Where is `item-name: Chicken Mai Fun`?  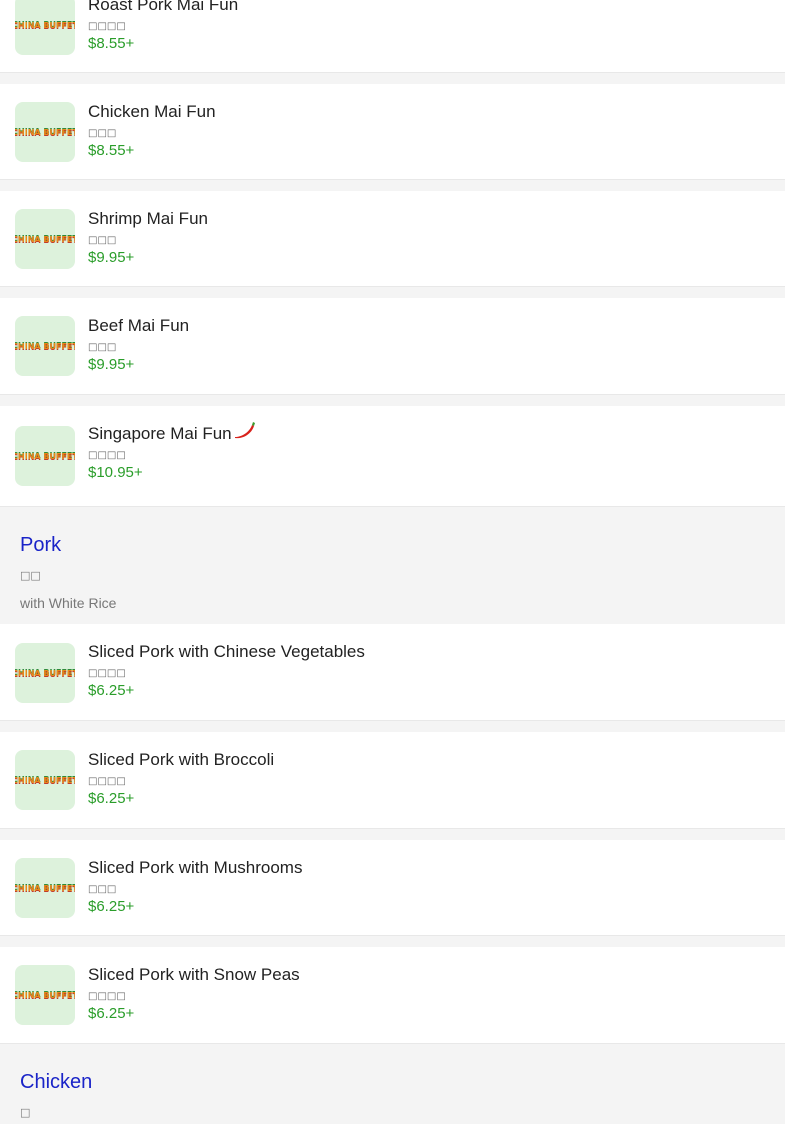
item-name: Chicken Mai Fun is located at coordinates (152, 111).